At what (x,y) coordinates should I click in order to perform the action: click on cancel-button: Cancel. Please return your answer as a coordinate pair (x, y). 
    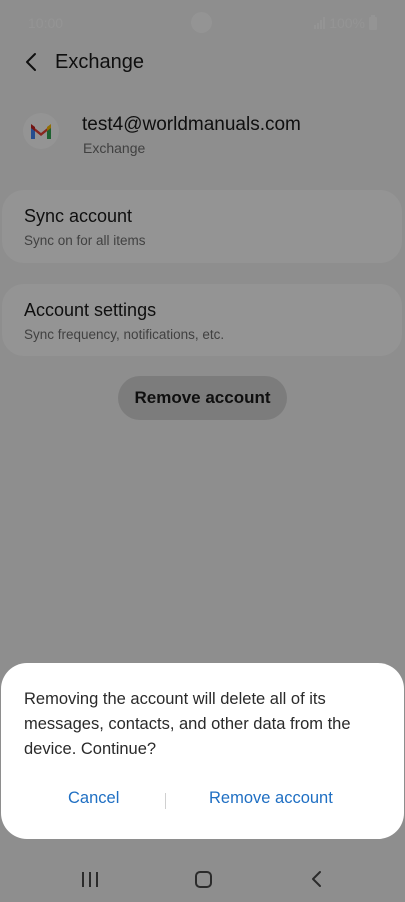
    Looking at the image, I should click on (93, 798).